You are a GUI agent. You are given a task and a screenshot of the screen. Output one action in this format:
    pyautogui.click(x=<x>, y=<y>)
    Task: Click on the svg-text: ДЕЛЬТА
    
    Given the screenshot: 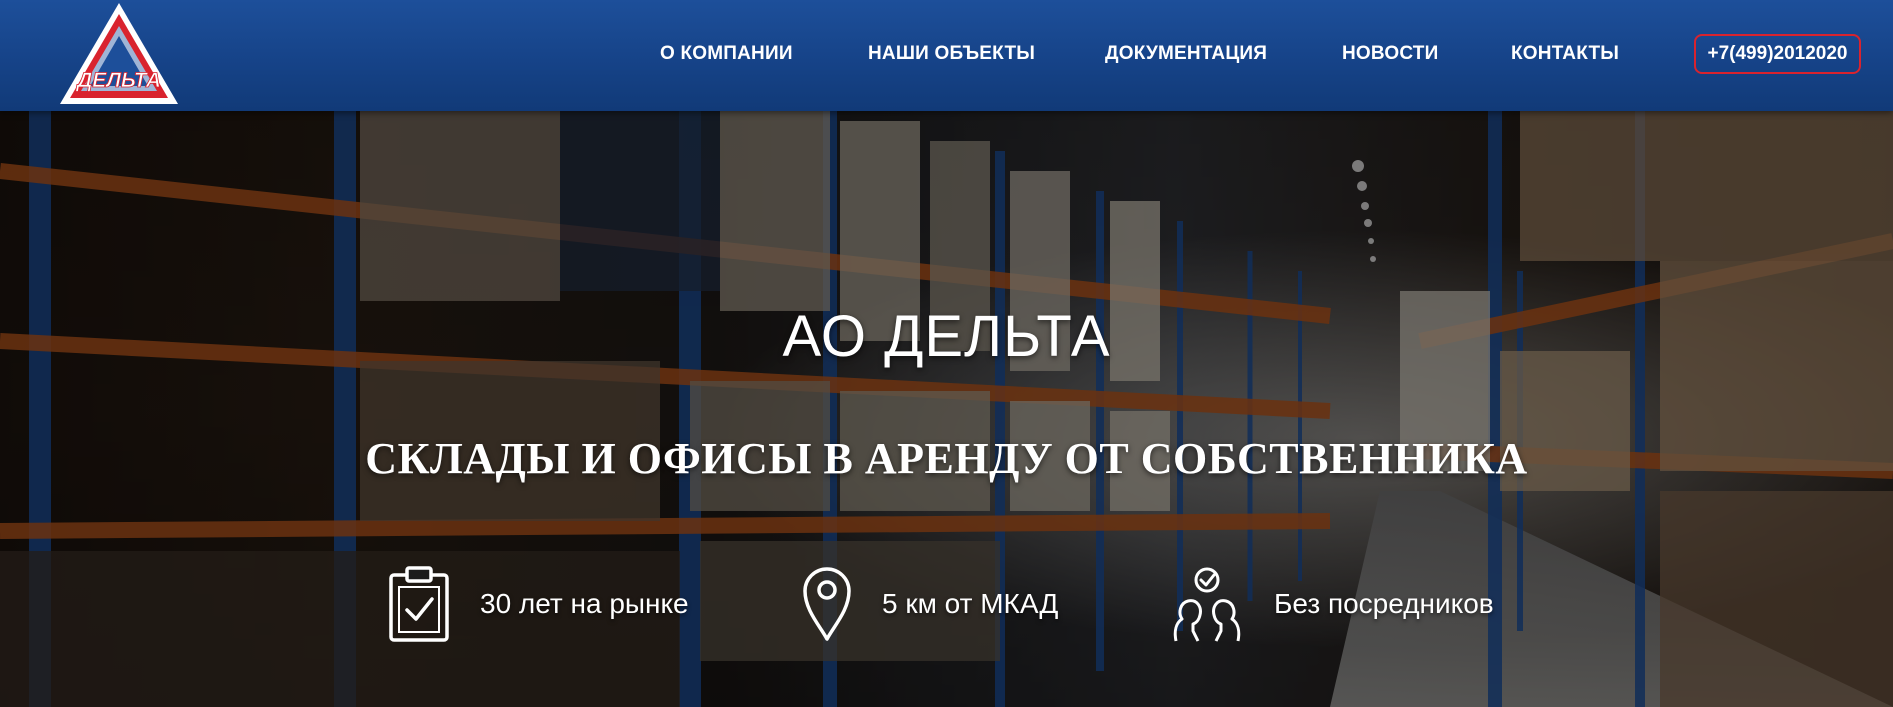 What is the action you would take?
    pyautogui.click(x=118, y=80)
    